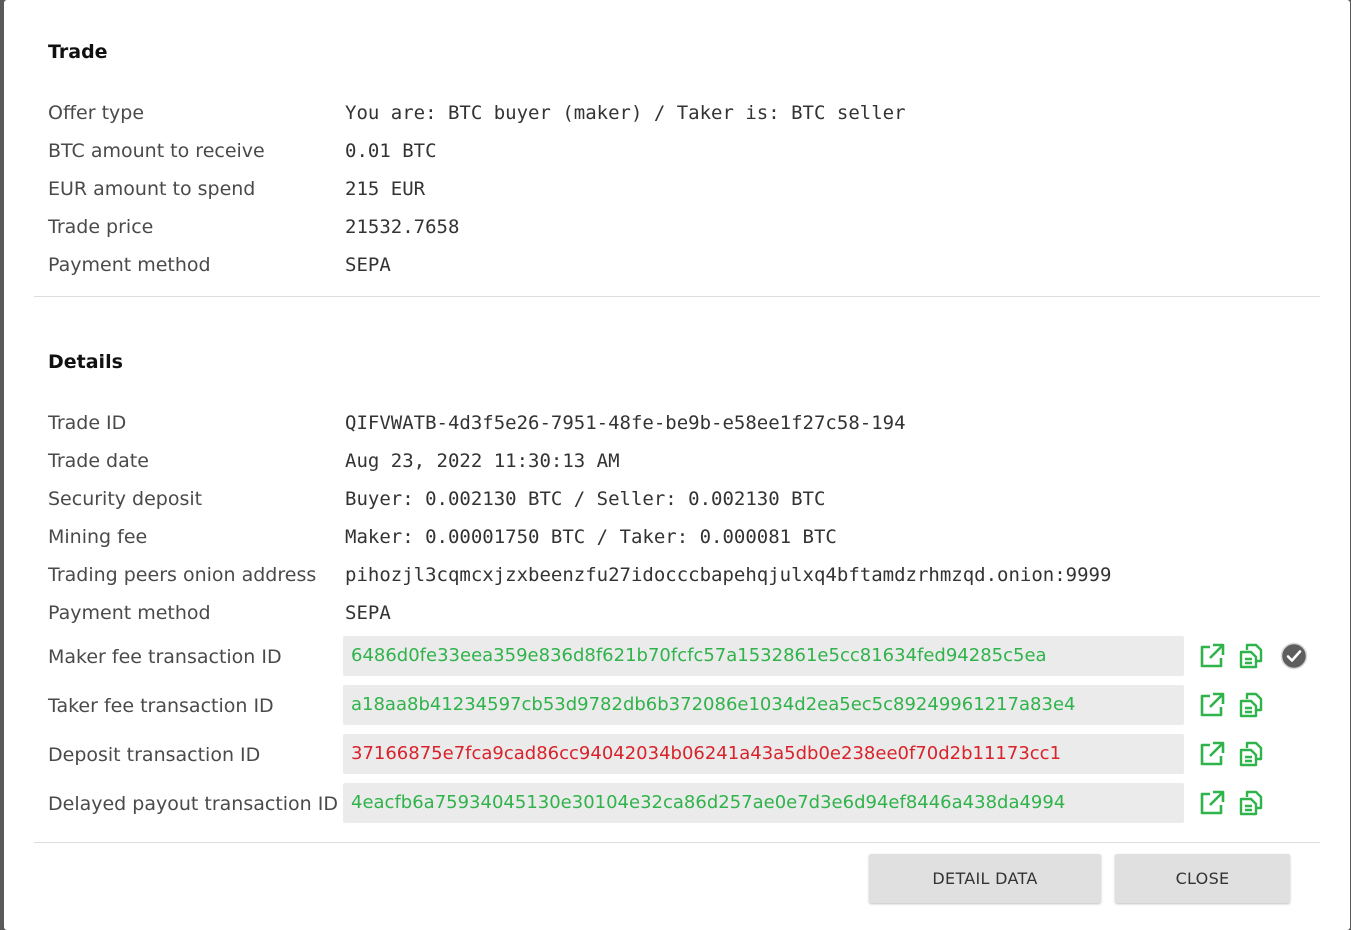 The image size is (1351, 930). Describe the element at coordinates (368, 265) in the screenshot. I see `trade-payment-method-value: SEPA` at that location.